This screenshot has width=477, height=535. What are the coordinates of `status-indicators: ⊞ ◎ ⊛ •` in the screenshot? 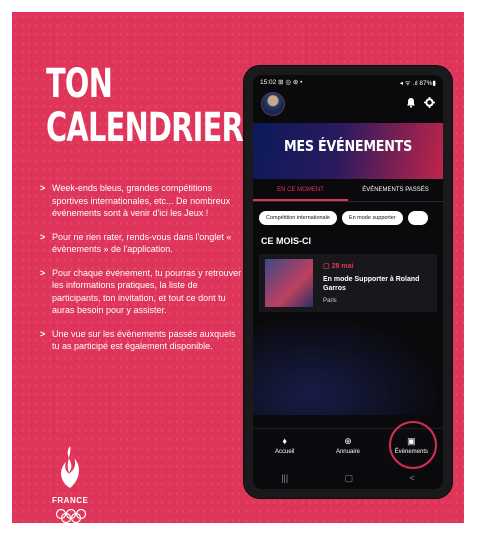 It's located at (290, 82).